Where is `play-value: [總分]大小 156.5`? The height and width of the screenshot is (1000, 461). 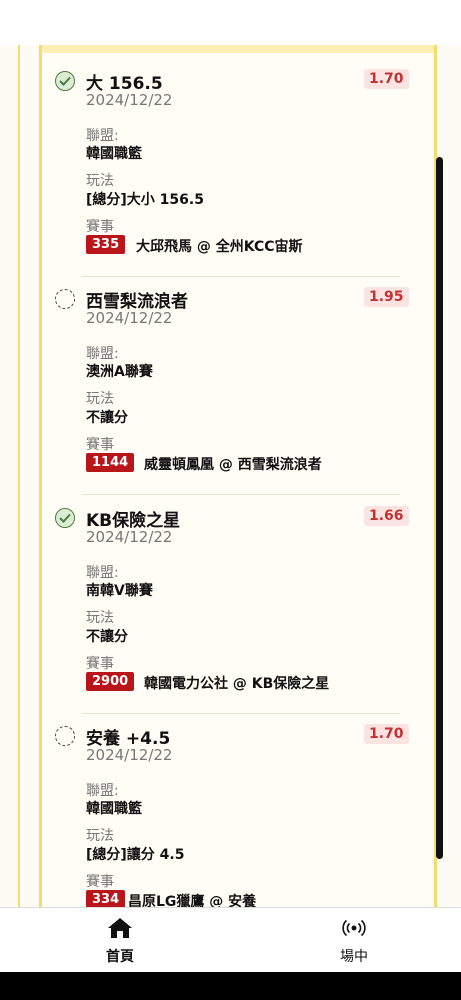
play-value: [總分]大小 156.5 is located at coordinates (145, 200).